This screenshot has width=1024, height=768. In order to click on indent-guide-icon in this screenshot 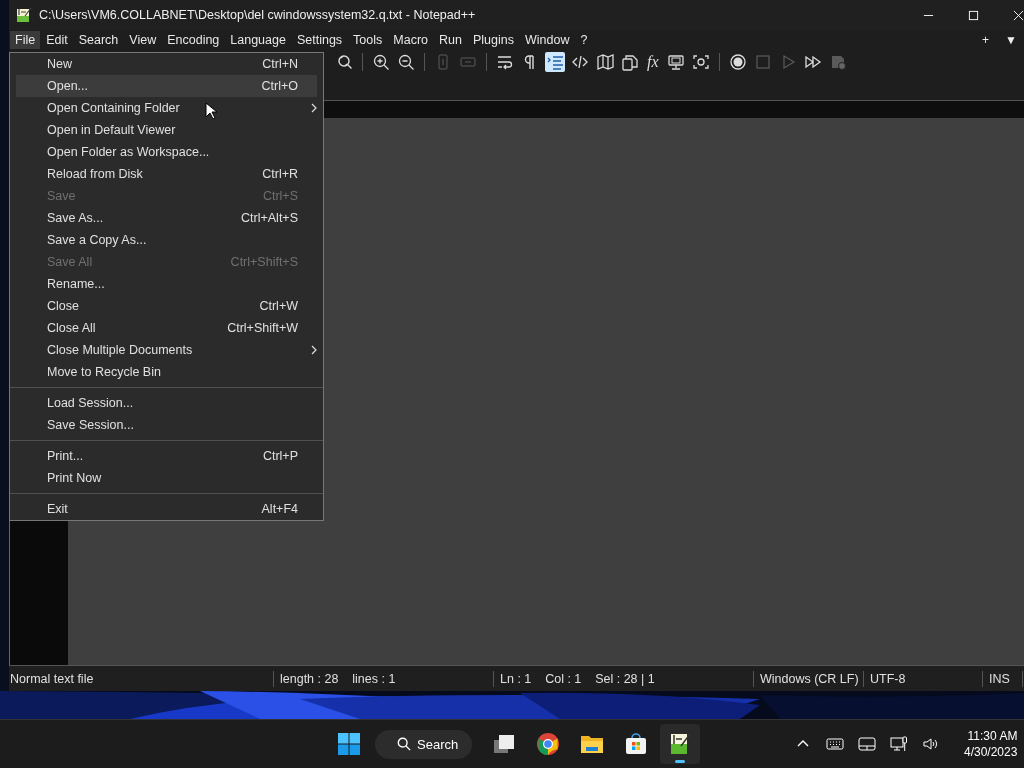, I will do `click(555, 62)`.